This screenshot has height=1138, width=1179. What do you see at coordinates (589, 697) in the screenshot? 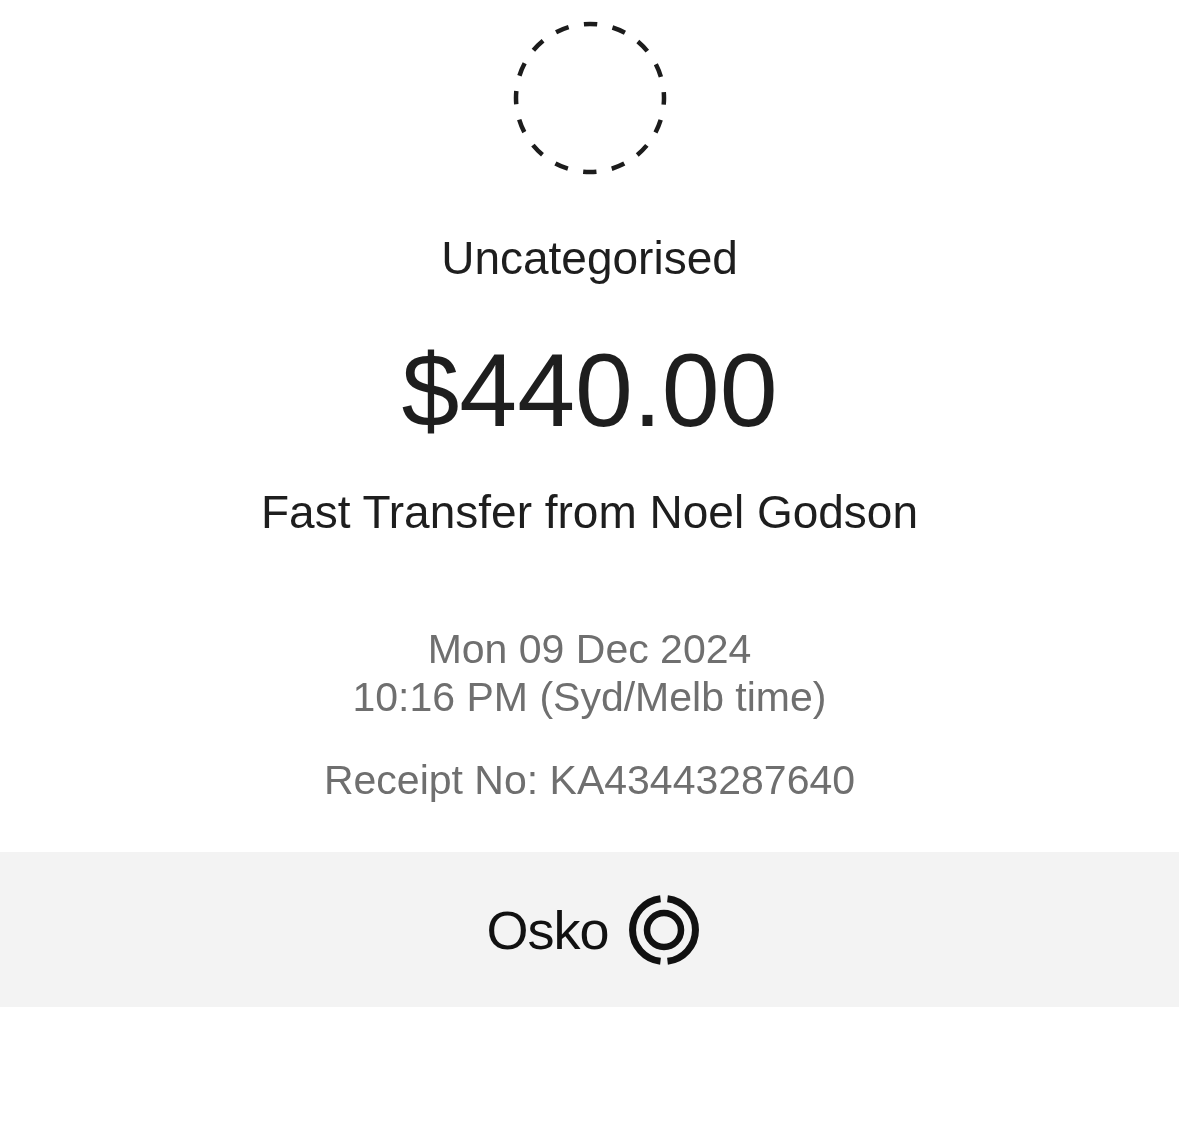
I see `time-text: 10:16 PM (Syd/Melb time)` at bounding box center [589, 697].